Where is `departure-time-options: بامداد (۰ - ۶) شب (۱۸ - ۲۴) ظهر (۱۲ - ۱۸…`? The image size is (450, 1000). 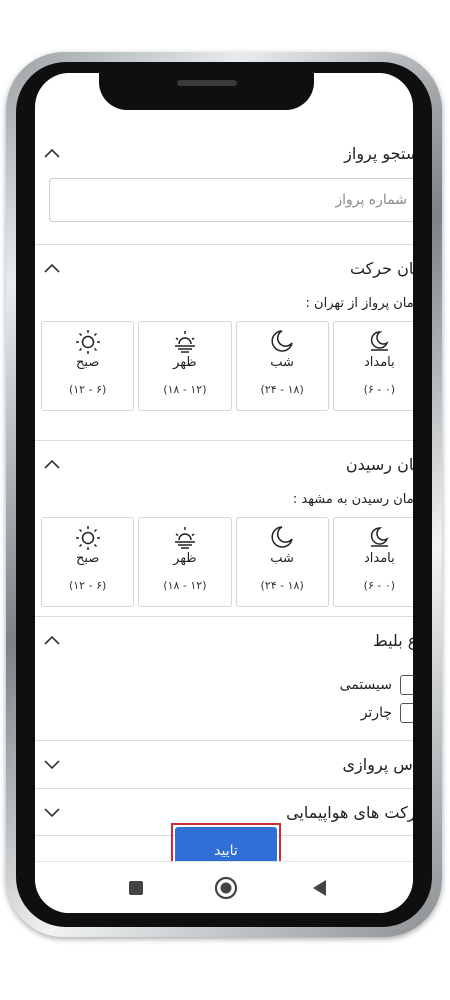 departure-time-options: بامداد (۰ - ۶) شب (۱۸ - ۲۴) ظهر (۱۲ - ۱۸… is located at coordinates (224, 366).